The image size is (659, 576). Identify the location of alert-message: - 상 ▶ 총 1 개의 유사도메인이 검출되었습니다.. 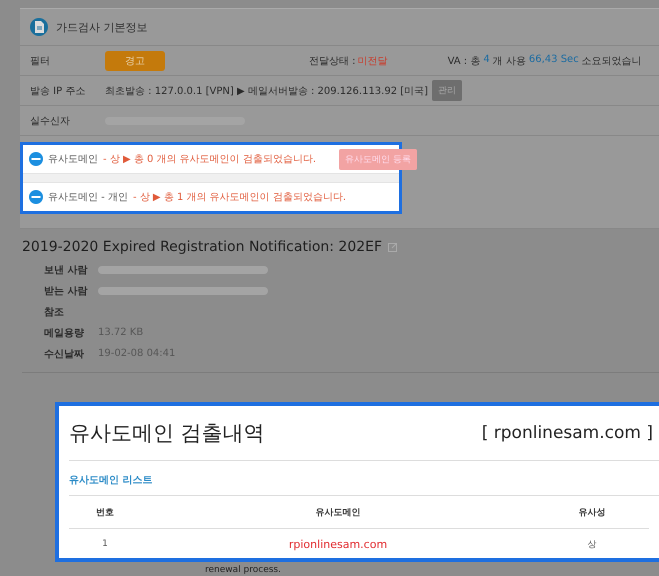
(239, 197).